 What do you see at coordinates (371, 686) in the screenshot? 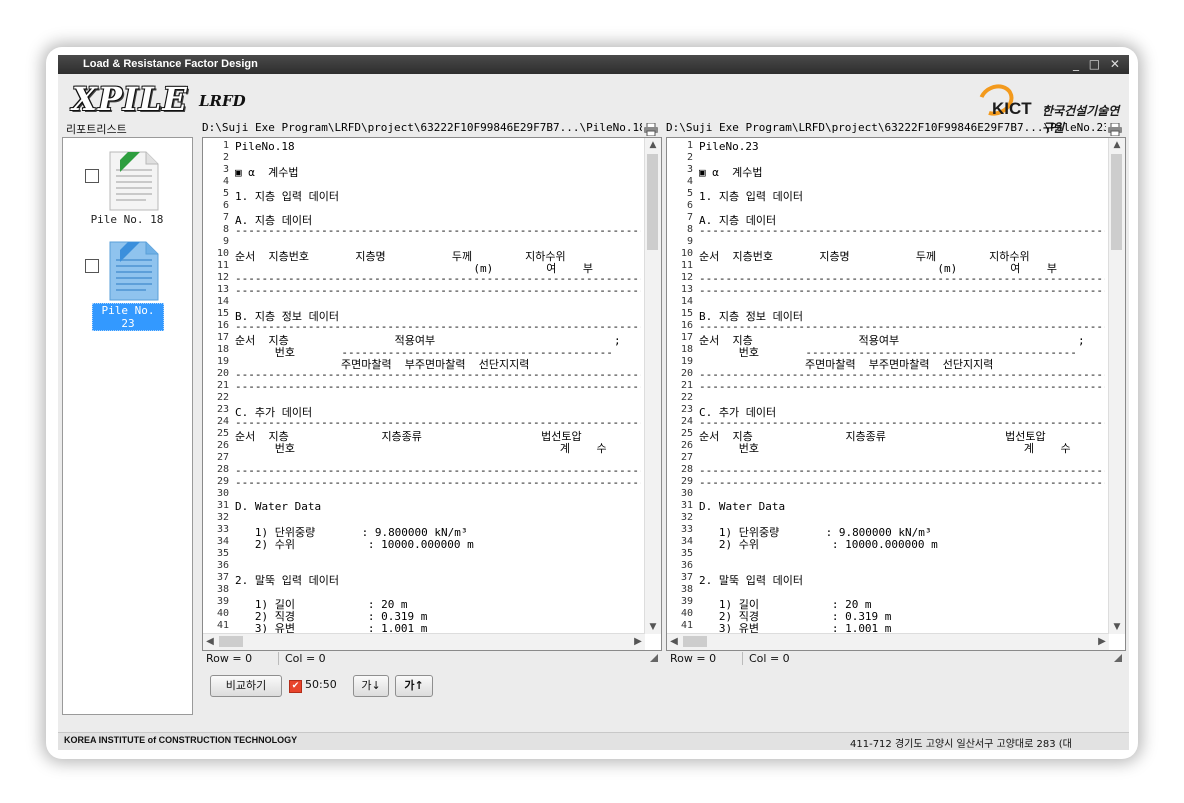
I see `font-decrease-button: 가↓` at bounding box center [371, 686].